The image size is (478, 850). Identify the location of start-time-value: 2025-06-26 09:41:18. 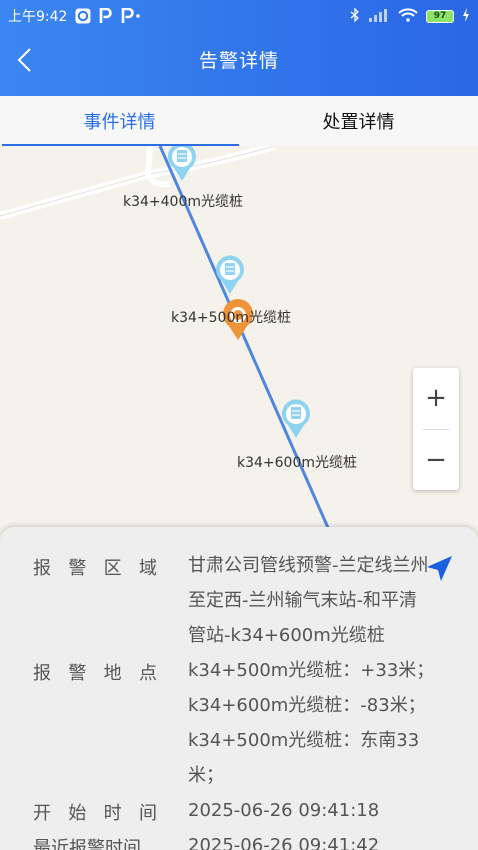
(284, 810).